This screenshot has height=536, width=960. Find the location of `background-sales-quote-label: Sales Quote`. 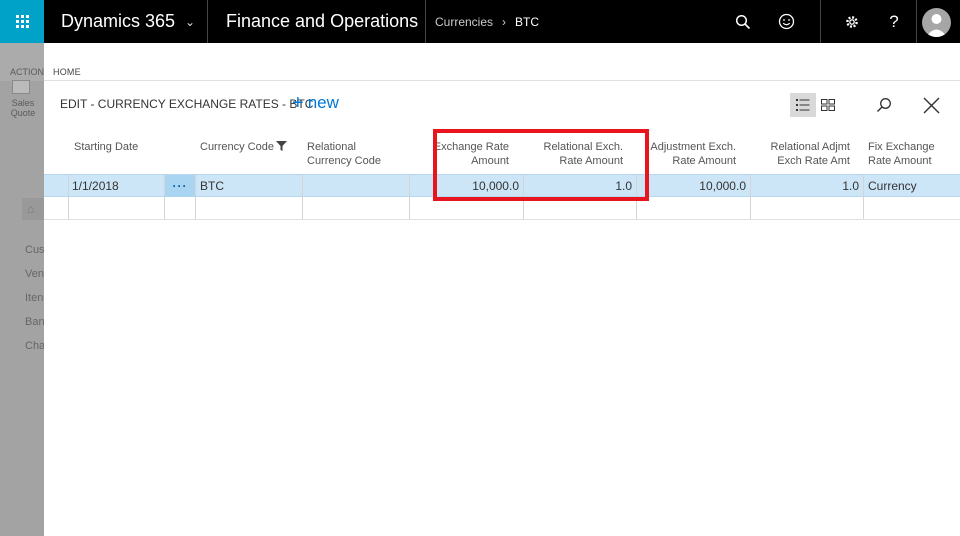

background-sales-quote-label: Sales Quote is located at coordinates (23, 108).